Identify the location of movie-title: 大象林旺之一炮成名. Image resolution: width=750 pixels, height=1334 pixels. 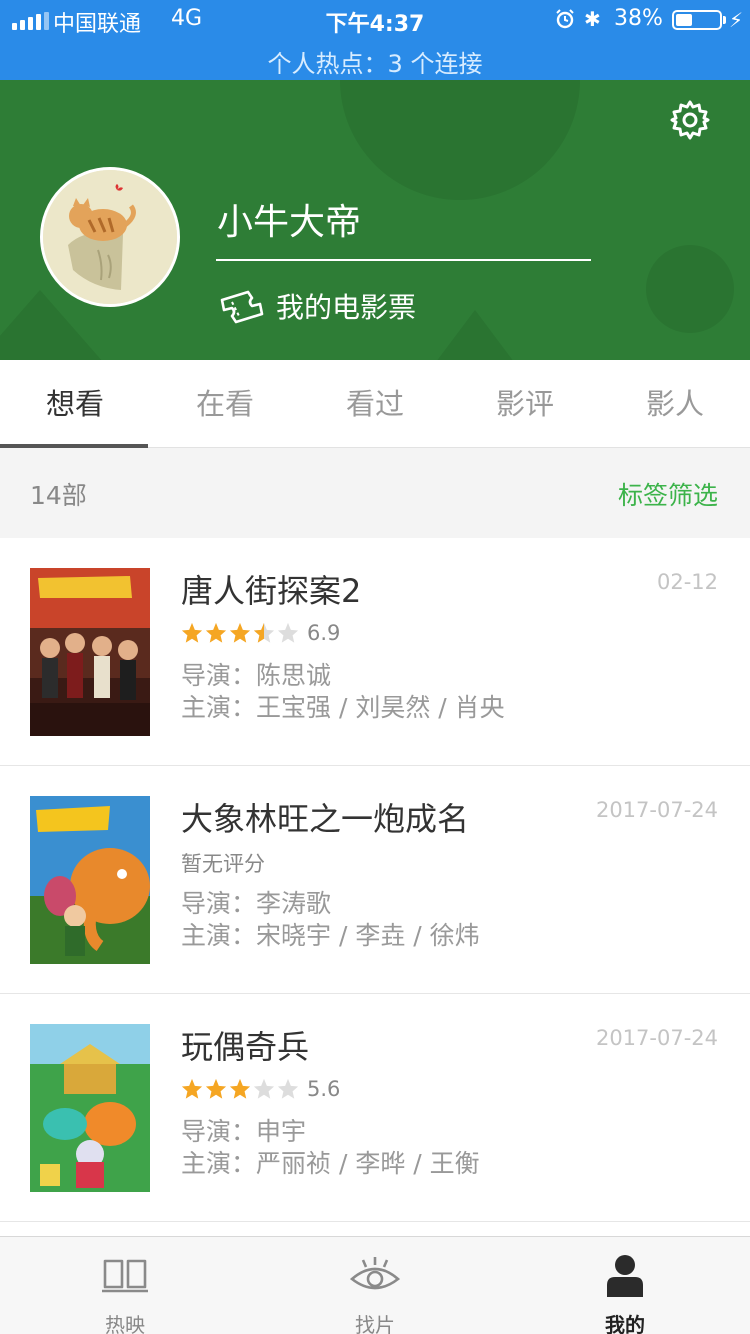
(325, 819).